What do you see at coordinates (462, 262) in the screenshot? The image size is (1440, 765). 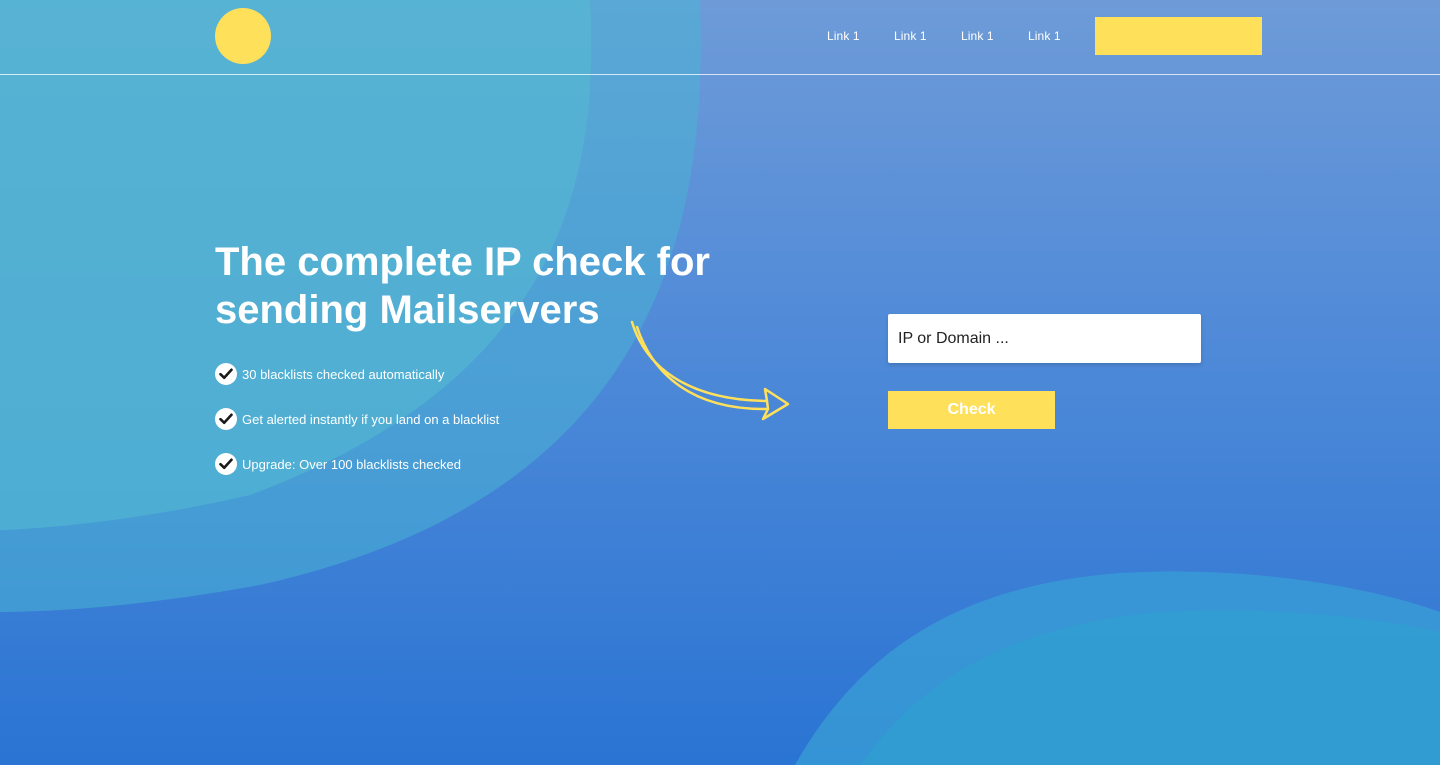 I see `hero-title-line-1: The complete IP check for` at bounding box center [462, 262].